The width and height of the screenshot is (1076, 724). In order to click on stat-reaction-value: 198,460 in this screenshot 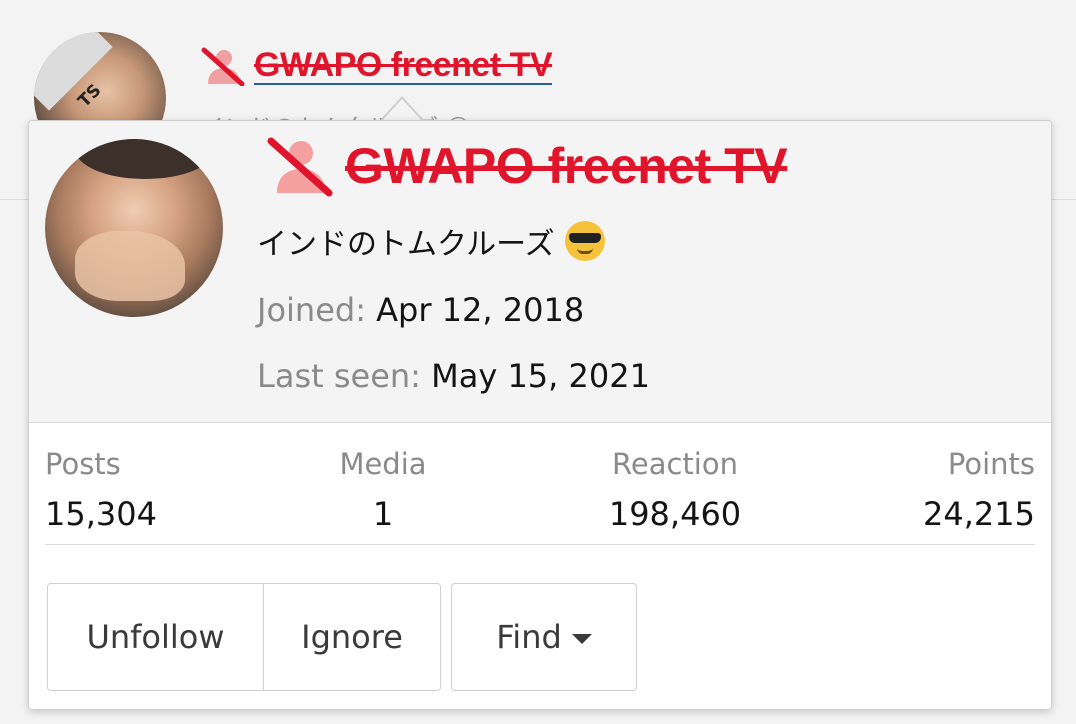, I will do `click(675, 514)`.